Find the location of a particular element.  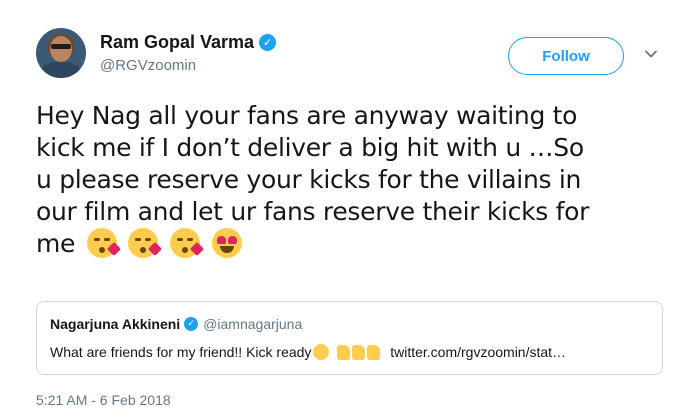

quoted-tweet-header: Nagarjuna Akkineni ✓ @iamnagarjuna is located at coordinates (176, 324).